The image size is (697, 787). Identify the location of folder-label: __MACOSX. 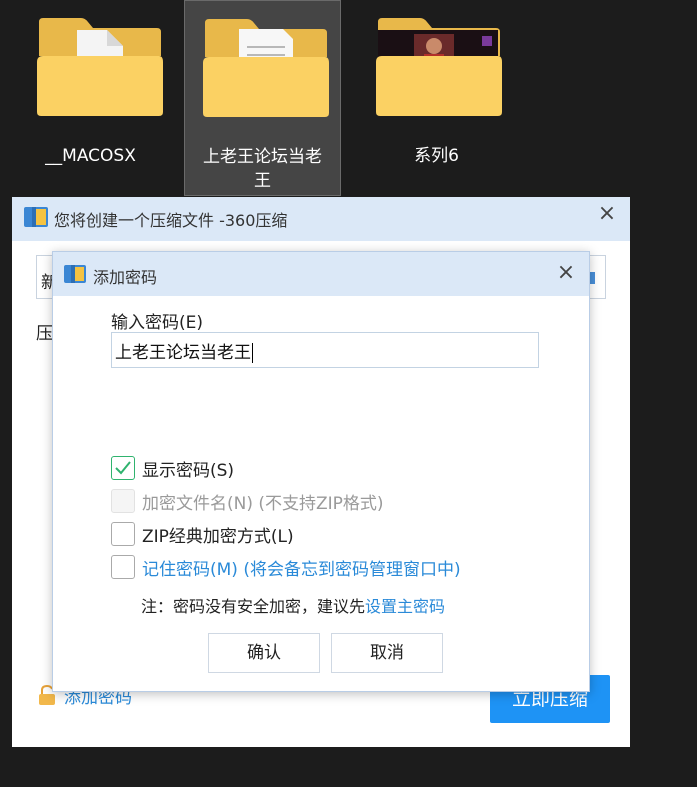
(90, 156).